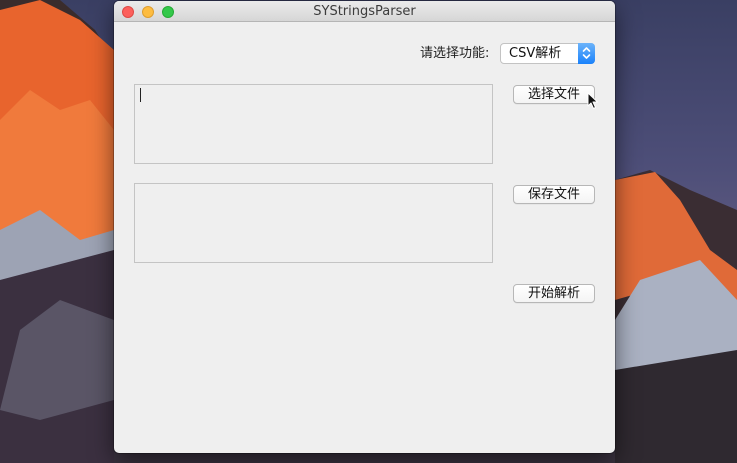  Describe the element at coordinates (554, 94) in the screenshot. I see `choose-file-button: 选择文件` at that location.